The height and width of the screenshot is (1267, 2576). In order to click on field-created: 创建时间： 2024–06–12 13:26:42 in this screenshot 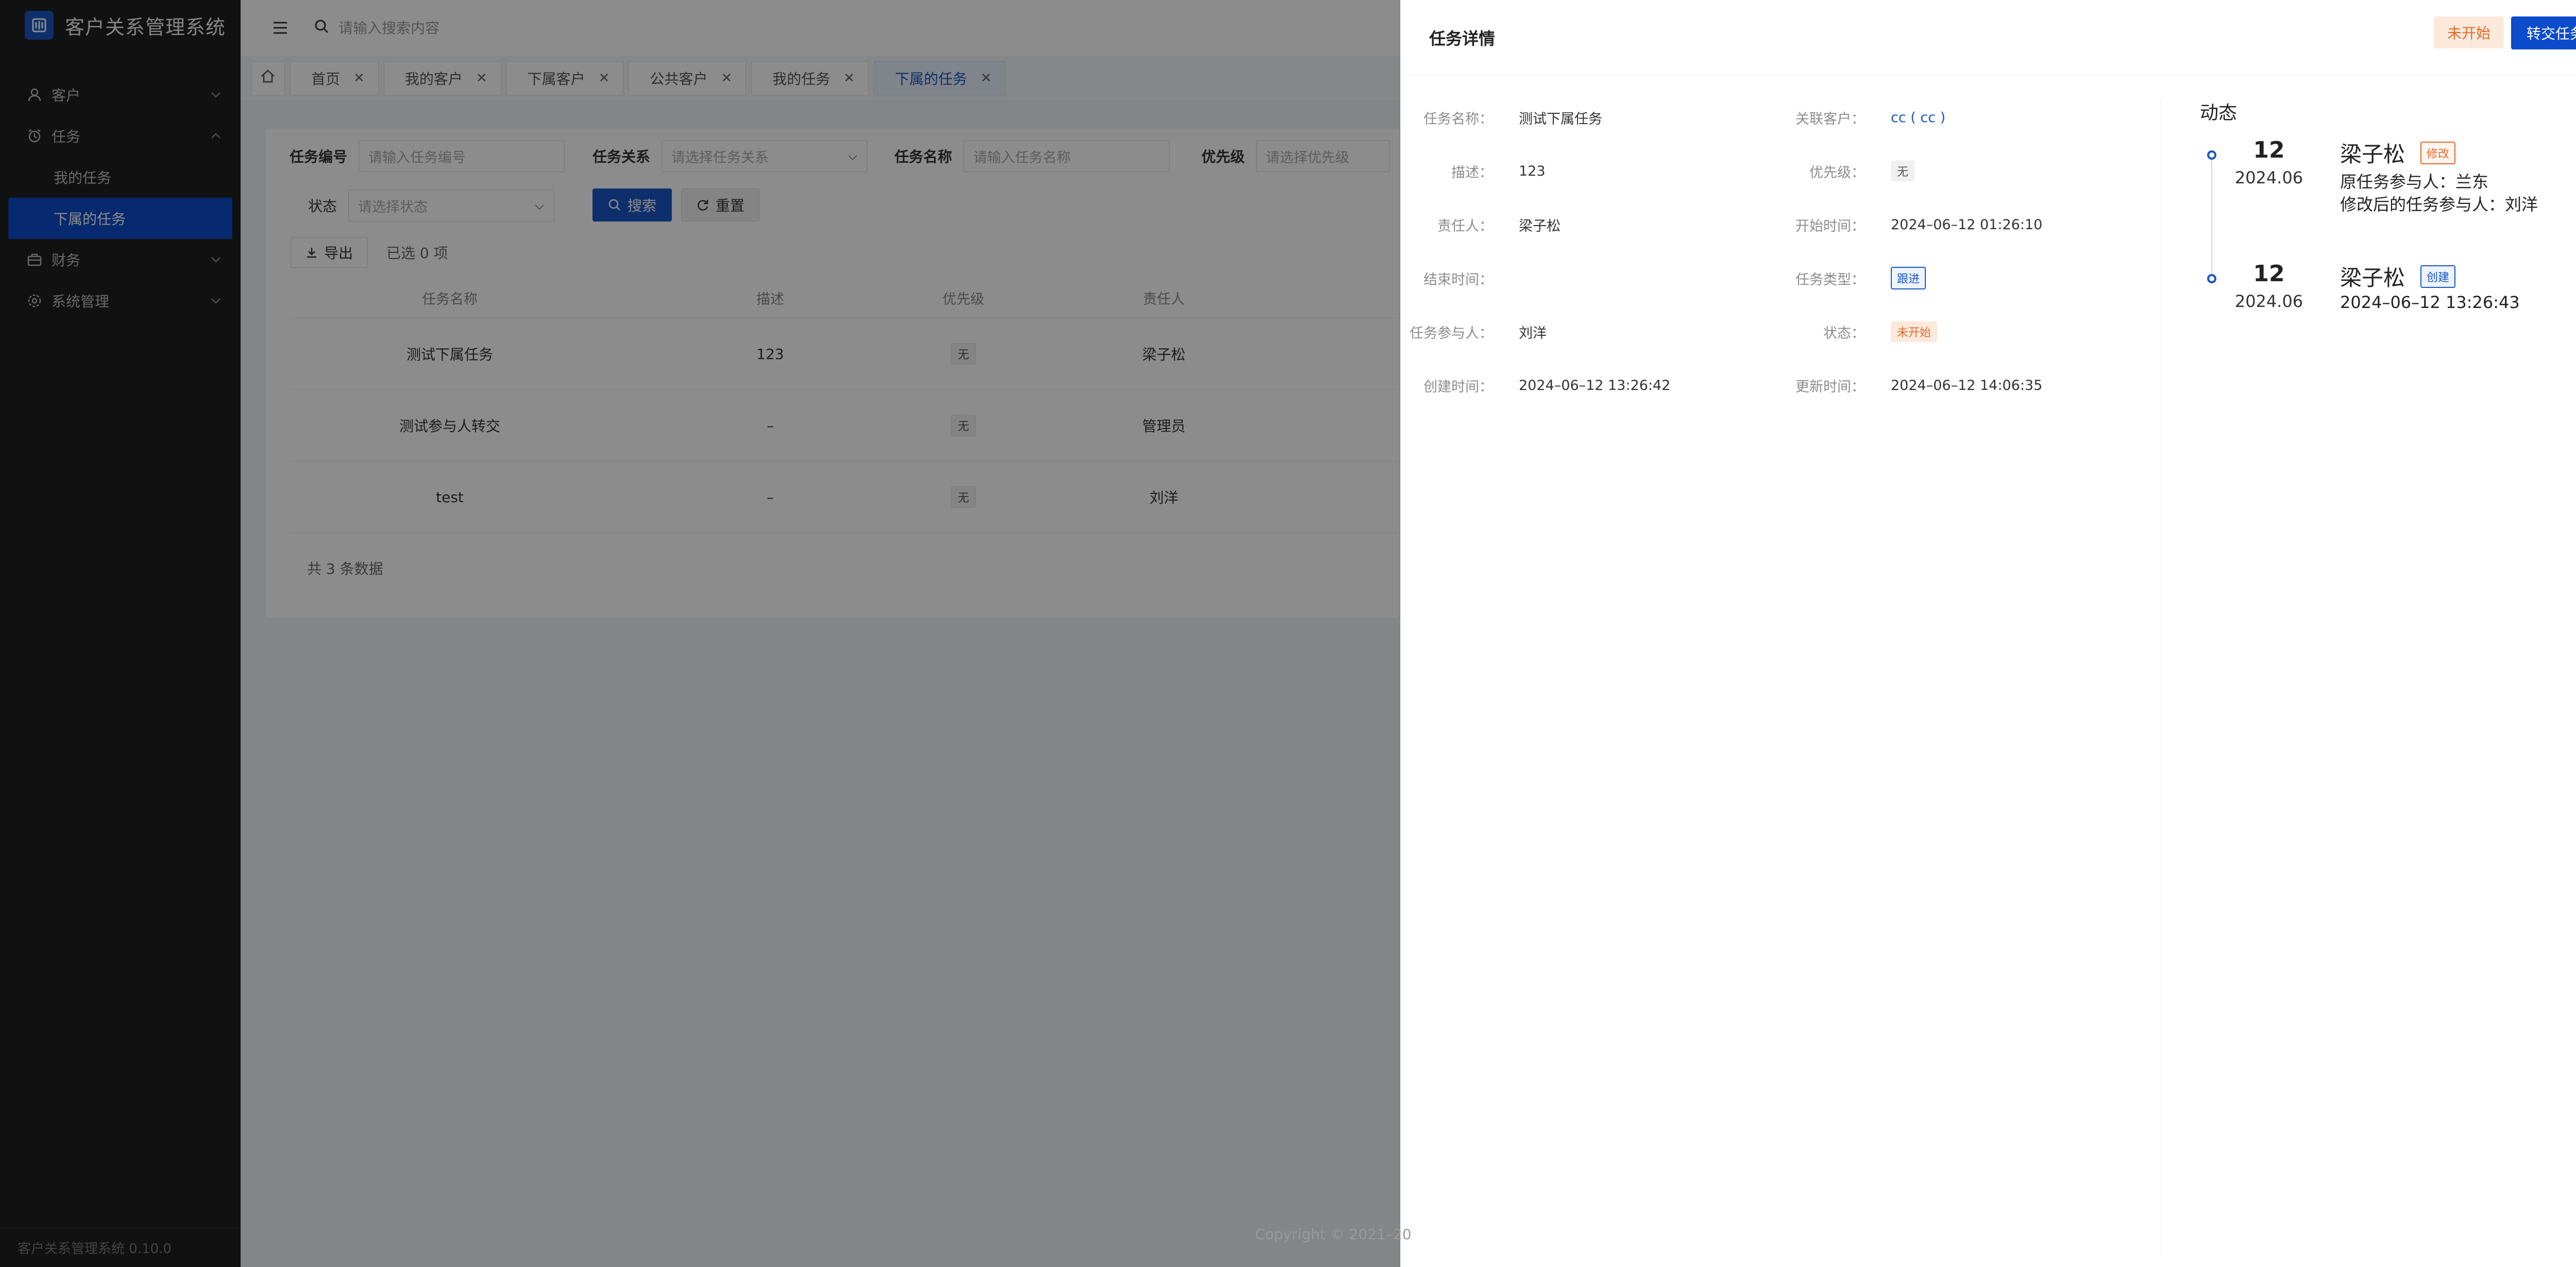, I will do `click(1535, 385)`.